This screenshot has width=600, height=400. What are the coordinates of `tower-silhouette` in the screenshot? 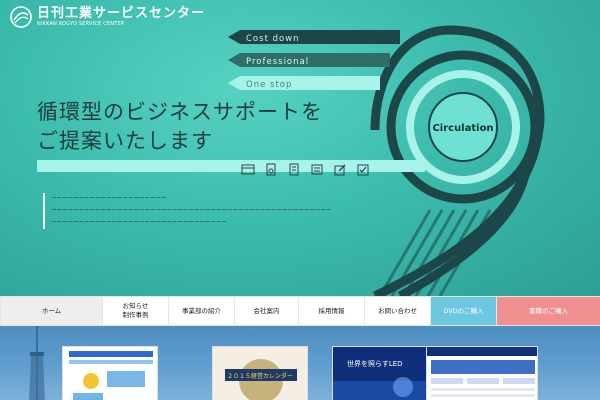 It's located at (37, 363).